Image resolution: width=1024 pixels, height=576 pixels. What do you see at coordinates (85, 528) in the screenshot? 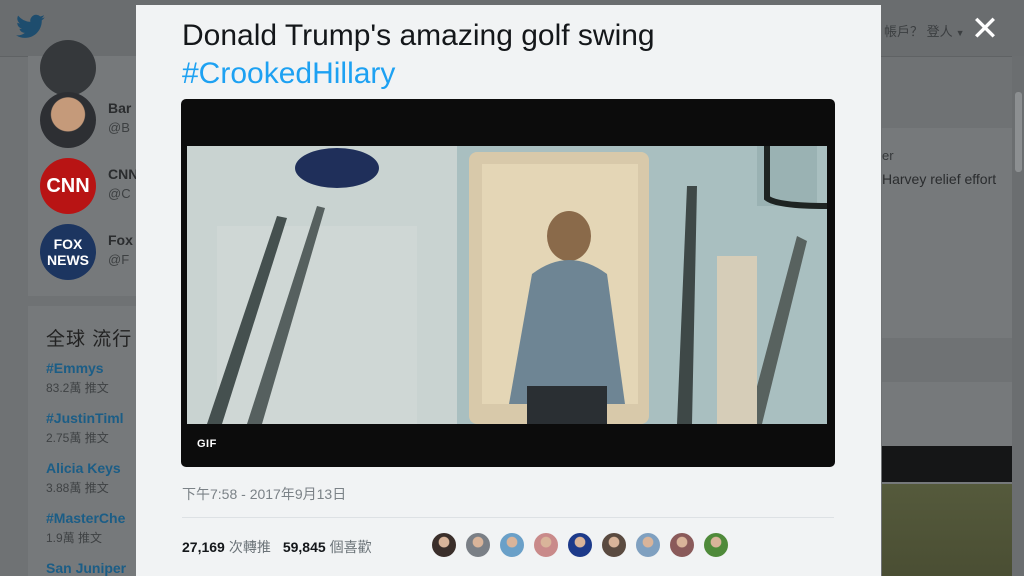
I see `trend-item: #MasterChe 1.9萬 推文` at bounding box center [85, 528].